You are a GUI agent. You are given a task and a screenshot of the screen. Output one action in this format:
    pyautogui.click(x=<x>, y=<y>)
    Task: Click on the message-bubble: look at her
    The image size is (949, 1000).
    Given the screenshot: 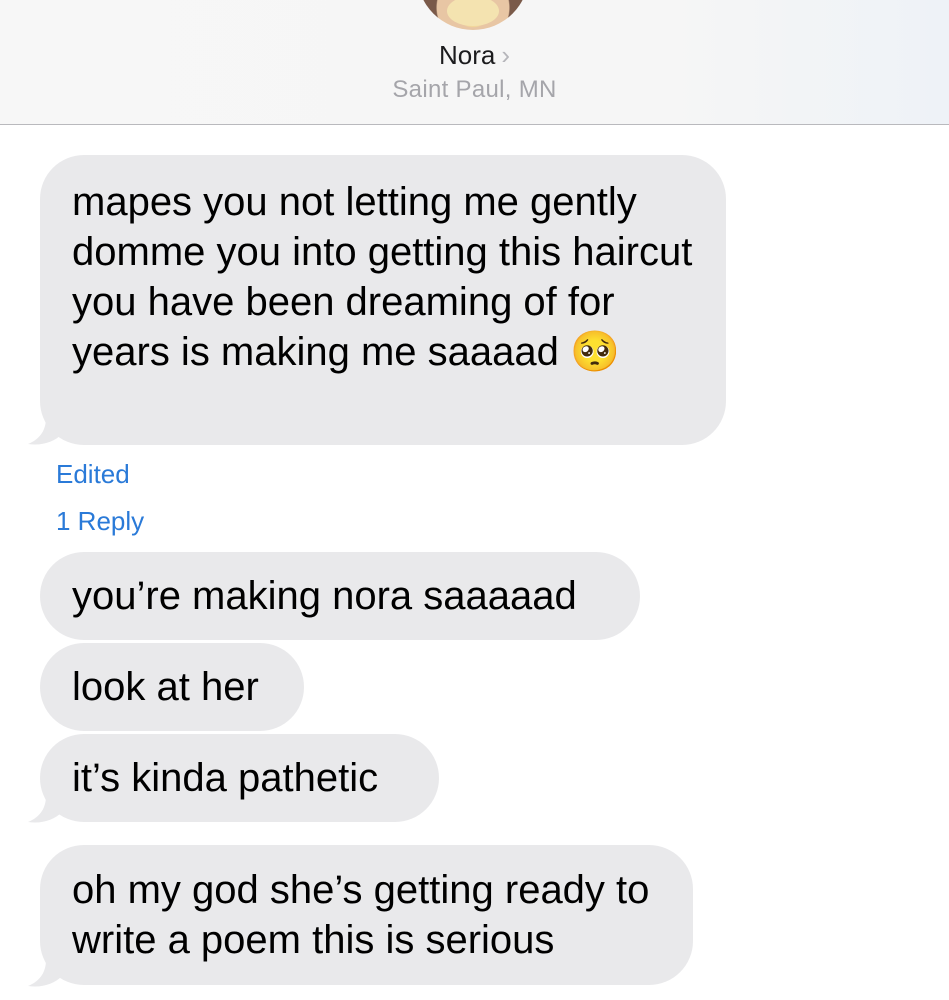 What is the action you would take?
    pyautogui.click(x=172, y=687)
    